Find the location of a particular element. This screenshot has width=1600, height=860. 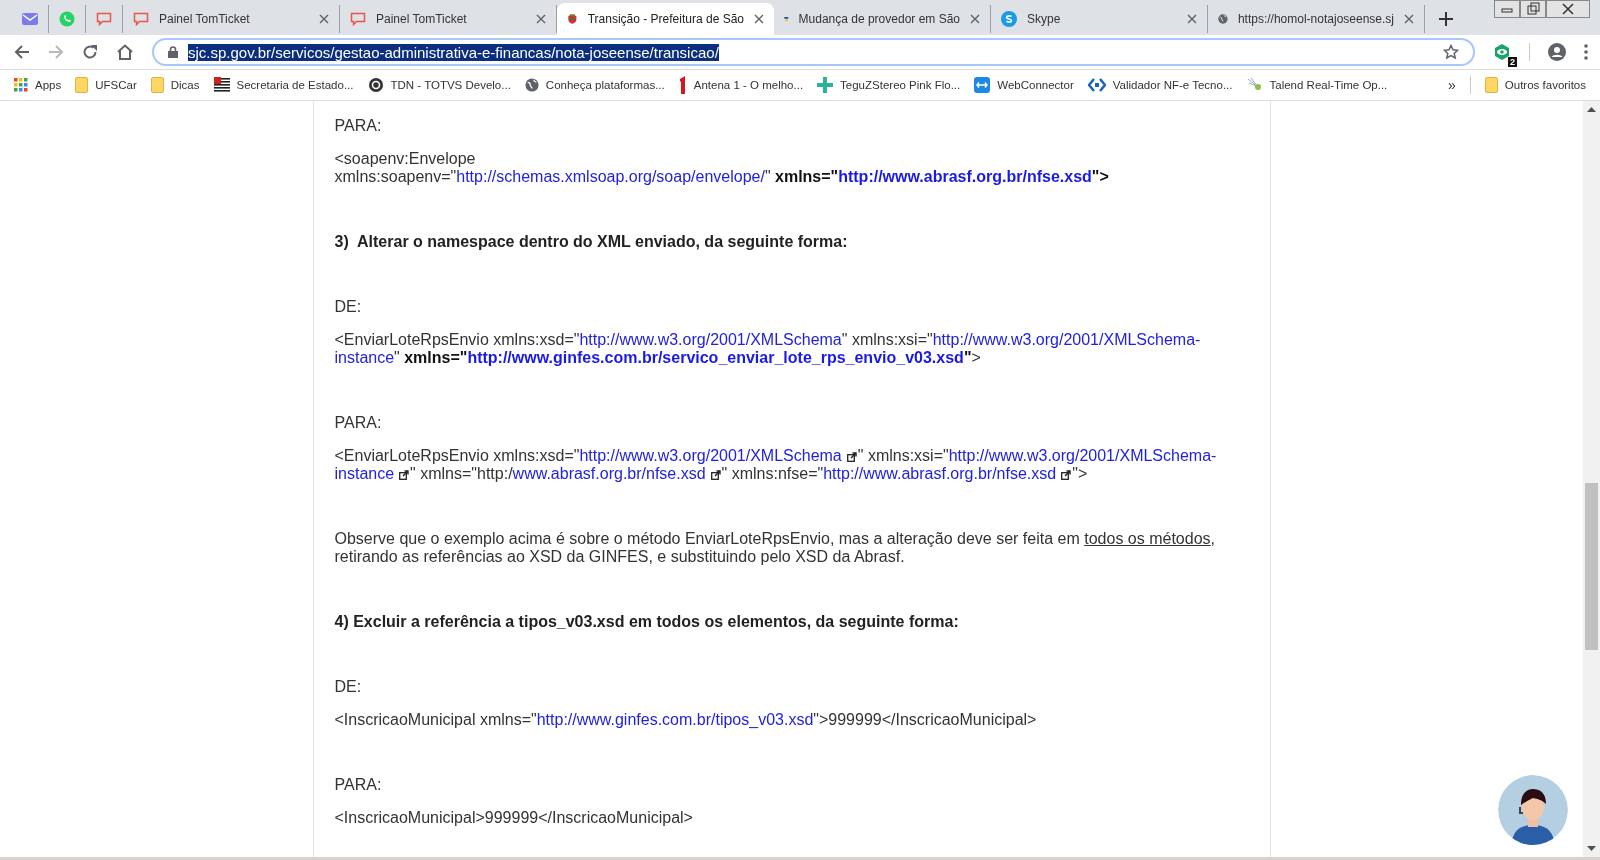

browser-tab: Skype is located at coordinates (1099, 19).